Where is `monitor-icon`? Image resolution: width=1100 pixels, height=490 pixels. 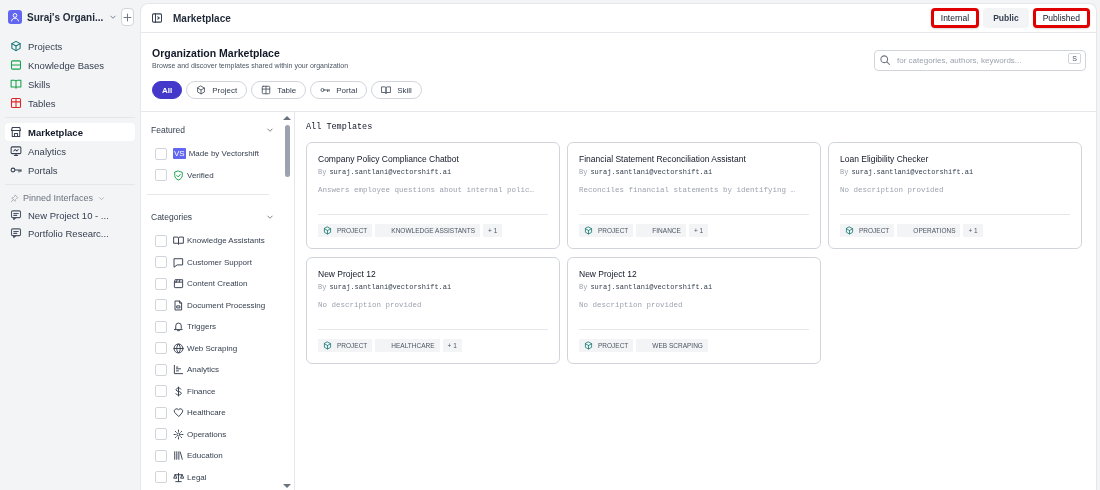
monitor-icon is located at coordinates (16, 151).